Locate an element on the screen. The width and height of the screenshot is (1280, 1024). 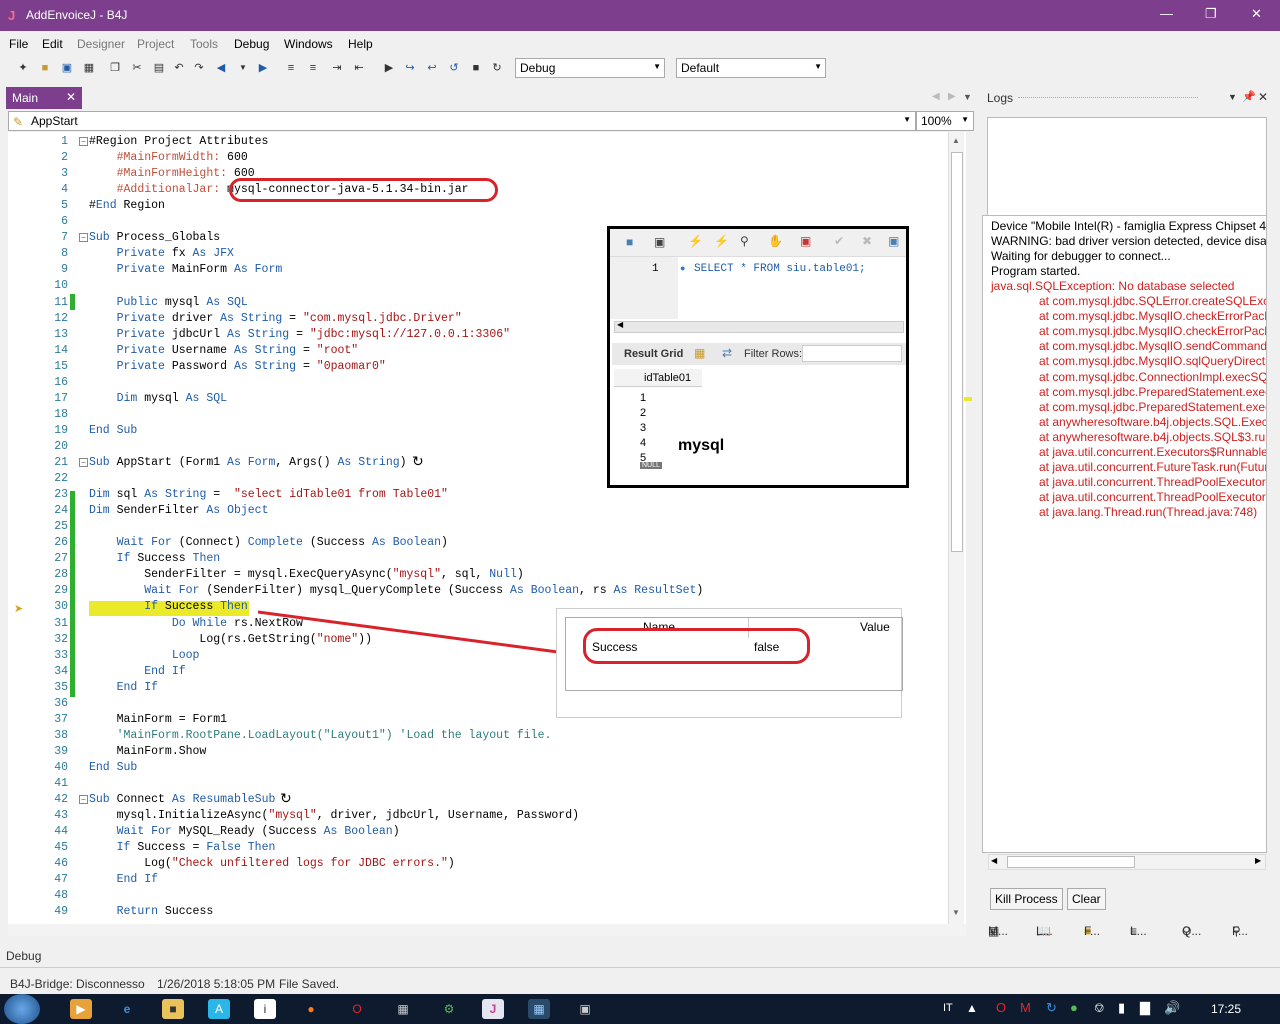
scroll-up-icon: ▲ is located at coordinates (956, 140).